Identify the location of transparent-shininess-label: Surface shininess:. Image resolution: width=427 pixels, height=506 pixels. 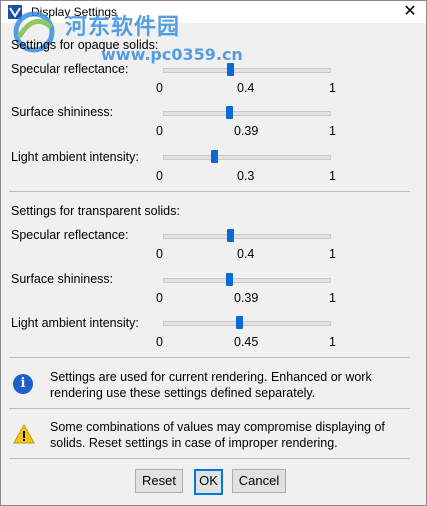
(62, 279).